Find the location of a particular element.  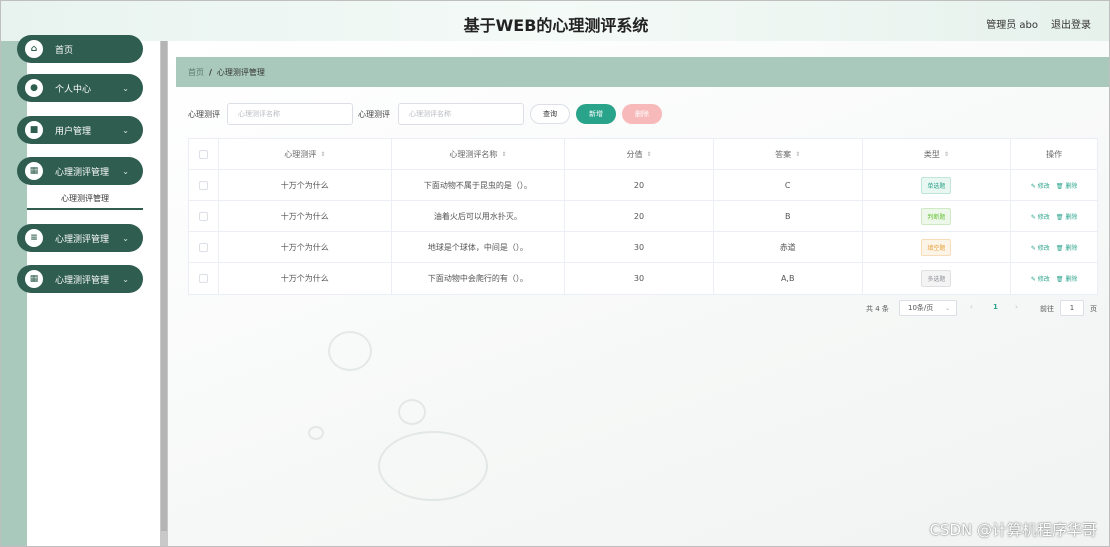

table-header-row: 心理测评 ⇕ 心理测评名称 ⇕ 分值 ⇕ 答案 ⇕ 类型 ⇕ 操作 is located at coordinates (643, 154).